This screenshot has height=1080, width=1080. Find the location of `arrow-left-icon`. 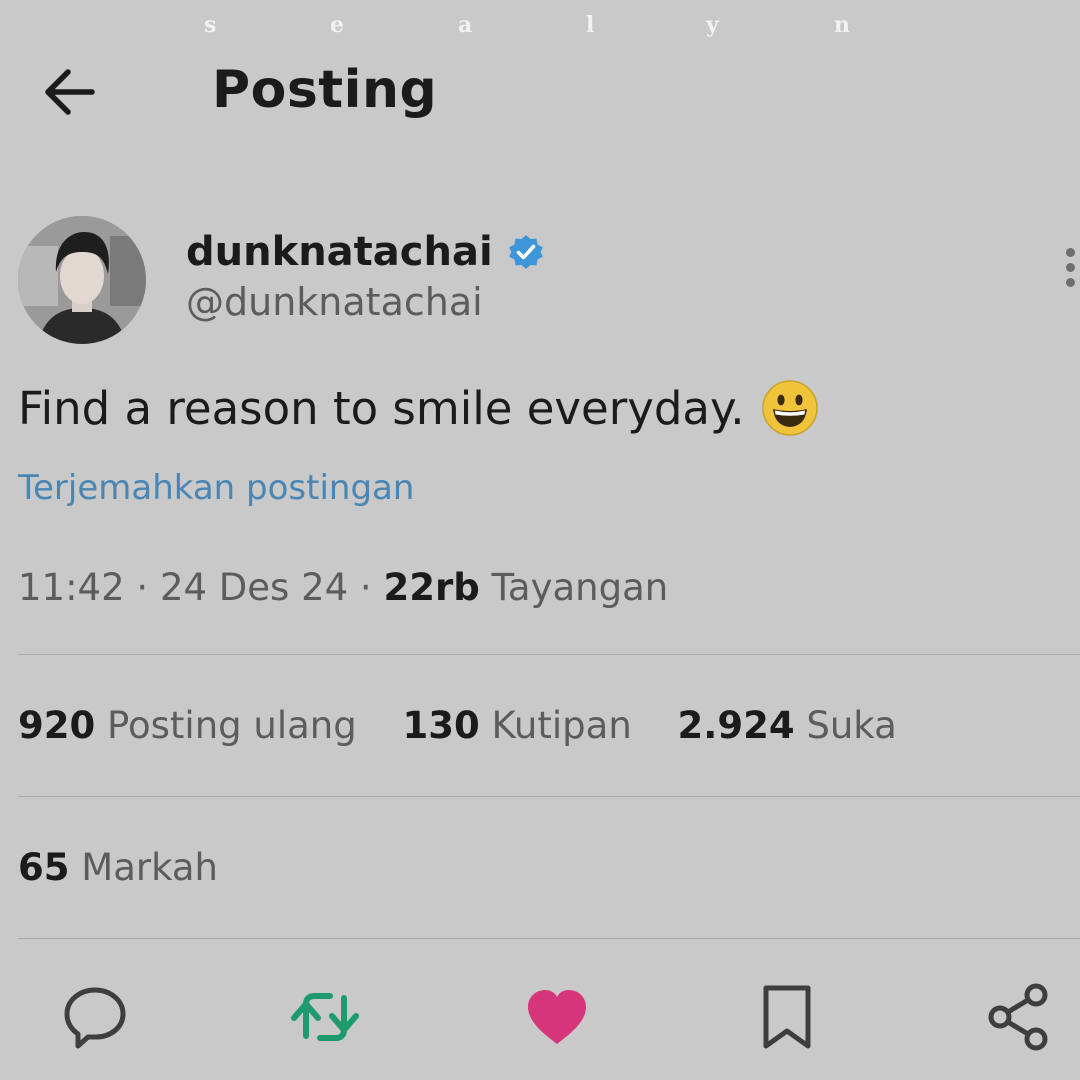

arrow-left-icon is located at coordinates (70, 92).